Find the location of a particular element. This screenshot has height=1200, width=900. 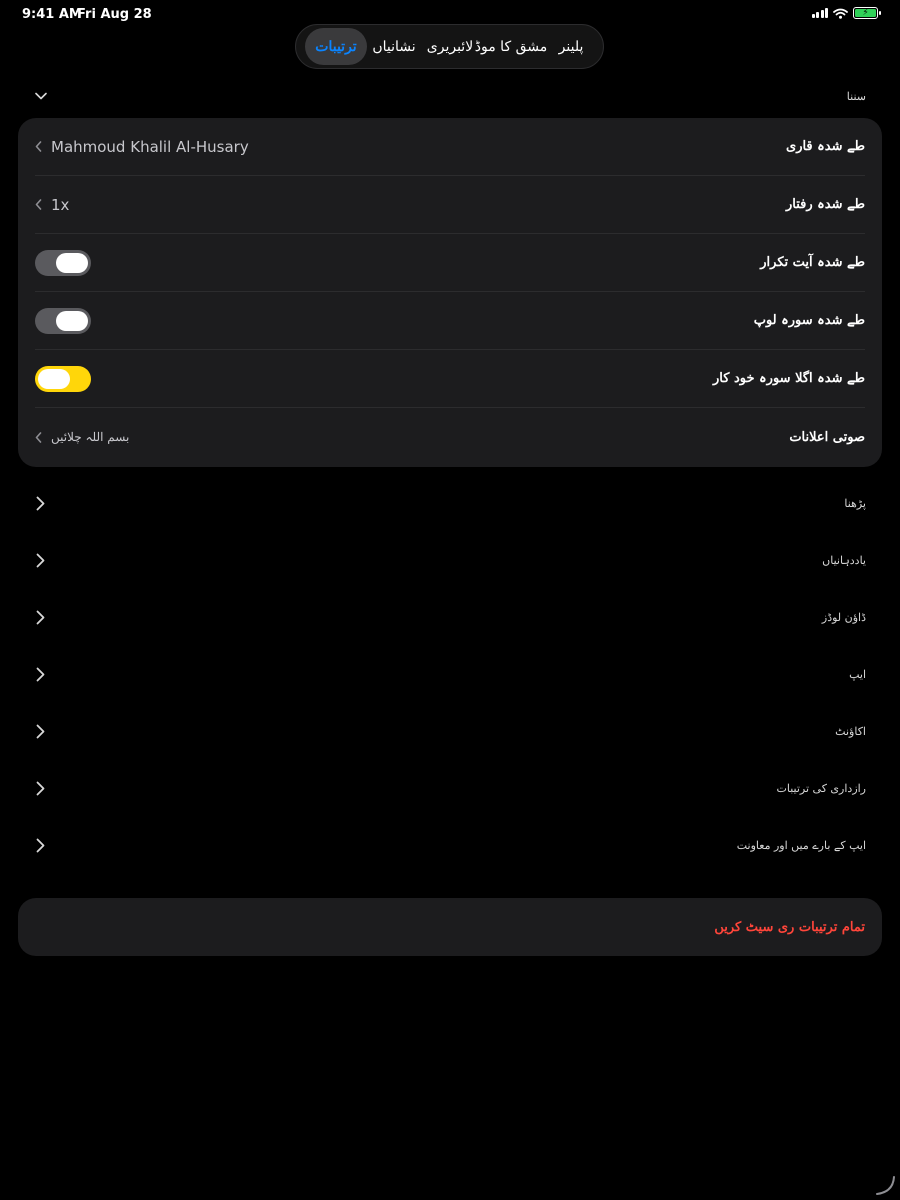

audio-announcements-value: بسم اللہ چلائیں is located at coordinates (82, 437).